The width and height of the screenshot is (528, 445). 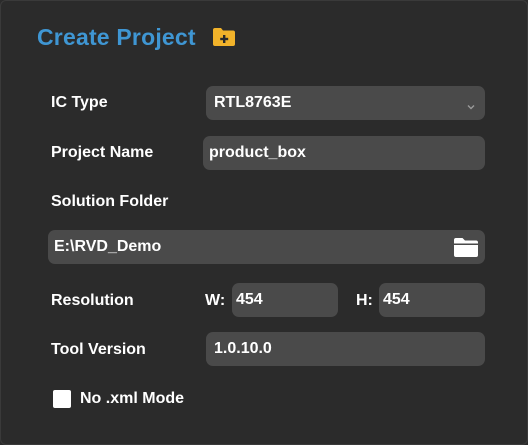 What do you see at coordinates (224, 37) in the screenshot?
I see `folder-add-icon` at bounding box center [224, 37].